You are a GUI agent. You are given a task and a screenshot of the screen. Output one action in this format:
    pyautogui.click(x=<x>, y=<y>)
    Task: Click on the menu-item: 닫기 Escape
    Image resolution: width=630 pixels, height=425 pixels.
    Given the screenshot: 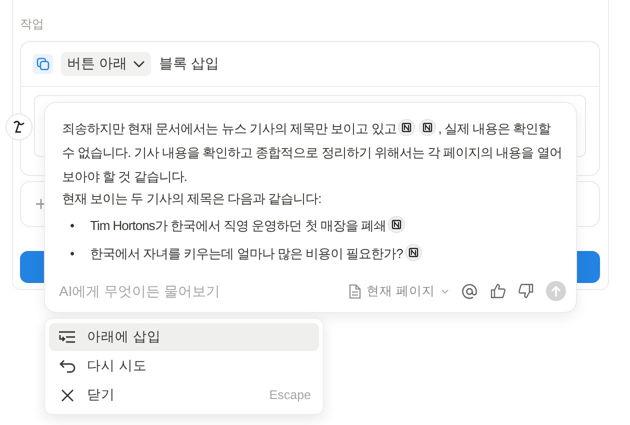 What is the action you would take?
    pyautogui.click(x=184, y=395)
    